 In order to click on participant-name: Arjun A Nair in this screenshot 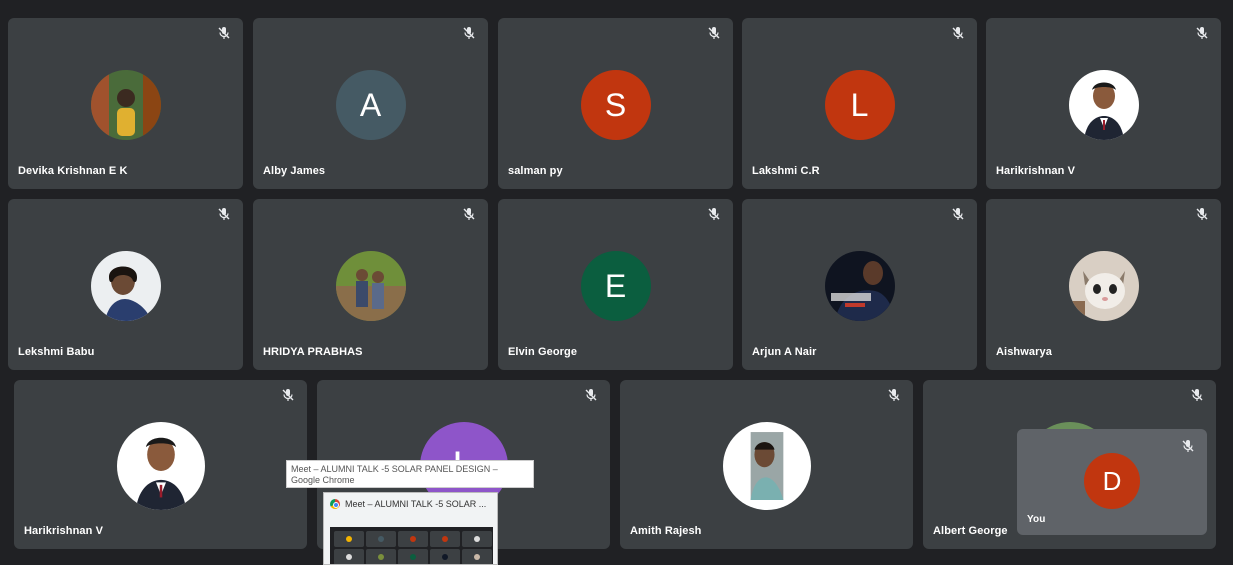, I will do `click(784, 352)`.